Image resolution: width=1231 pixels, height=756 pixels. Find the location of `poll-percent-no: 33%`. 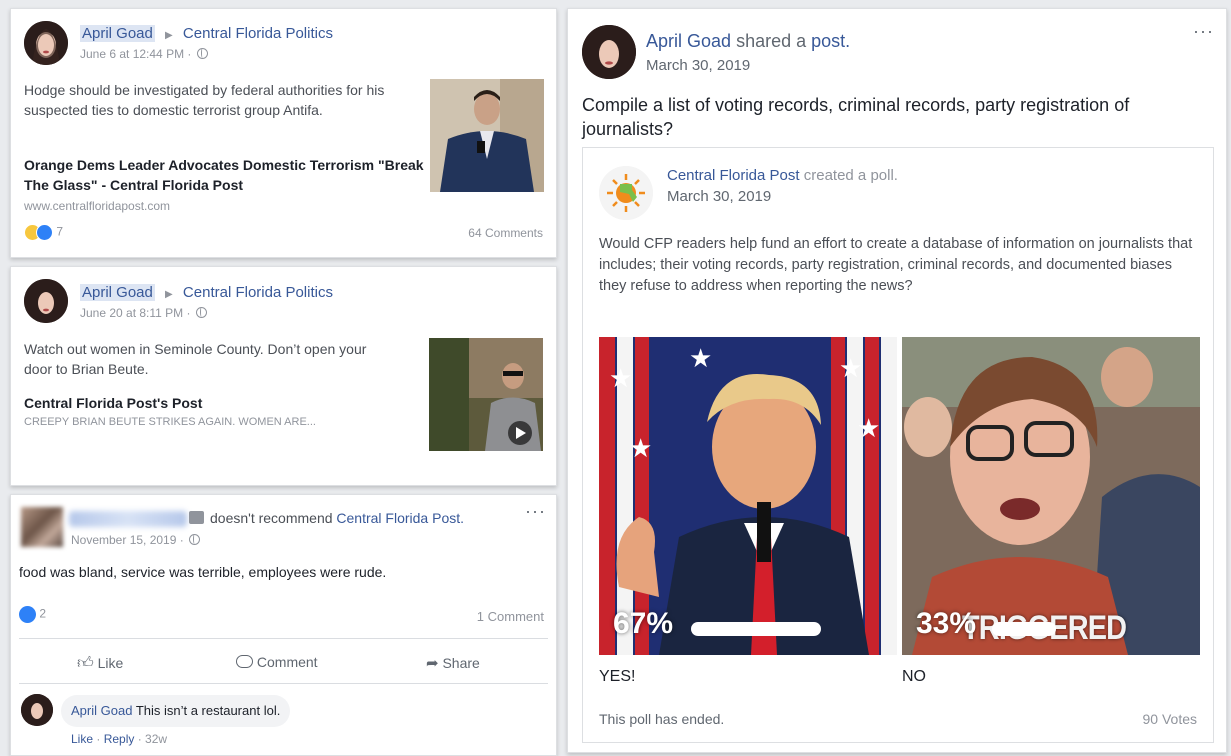

poll-percent-no: 33% is located at coordinates (946, 623).